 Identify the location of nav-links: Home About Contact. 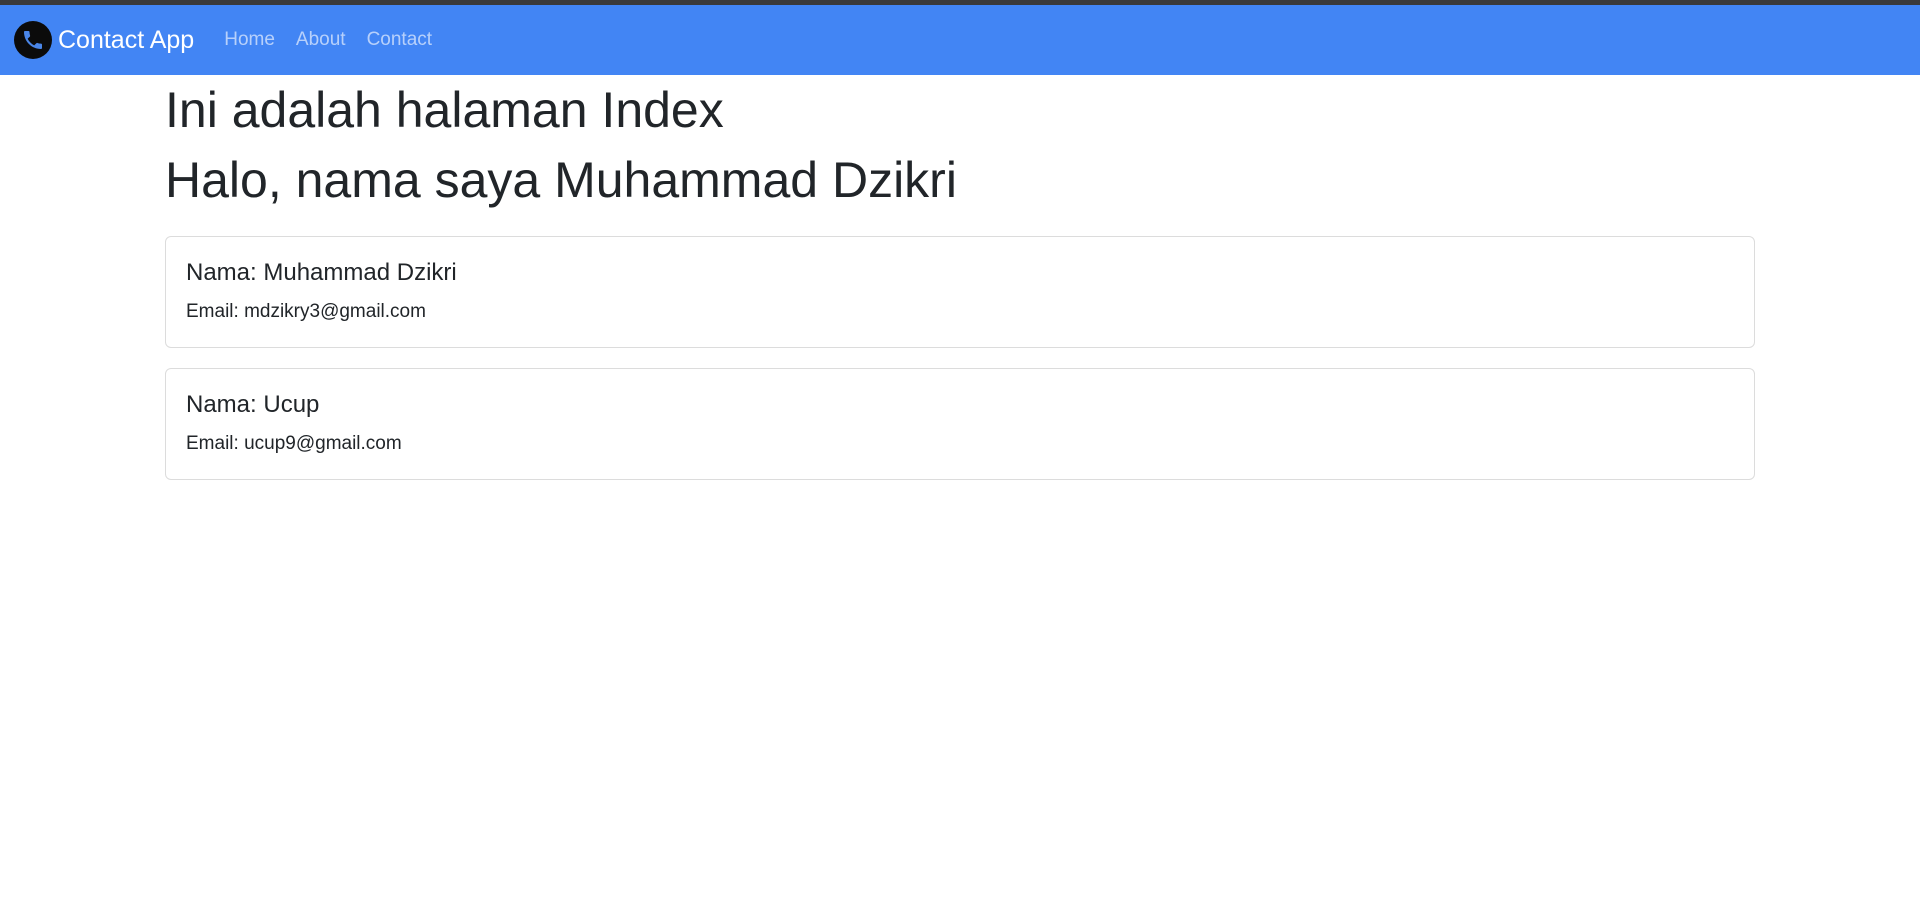
(338, 40).